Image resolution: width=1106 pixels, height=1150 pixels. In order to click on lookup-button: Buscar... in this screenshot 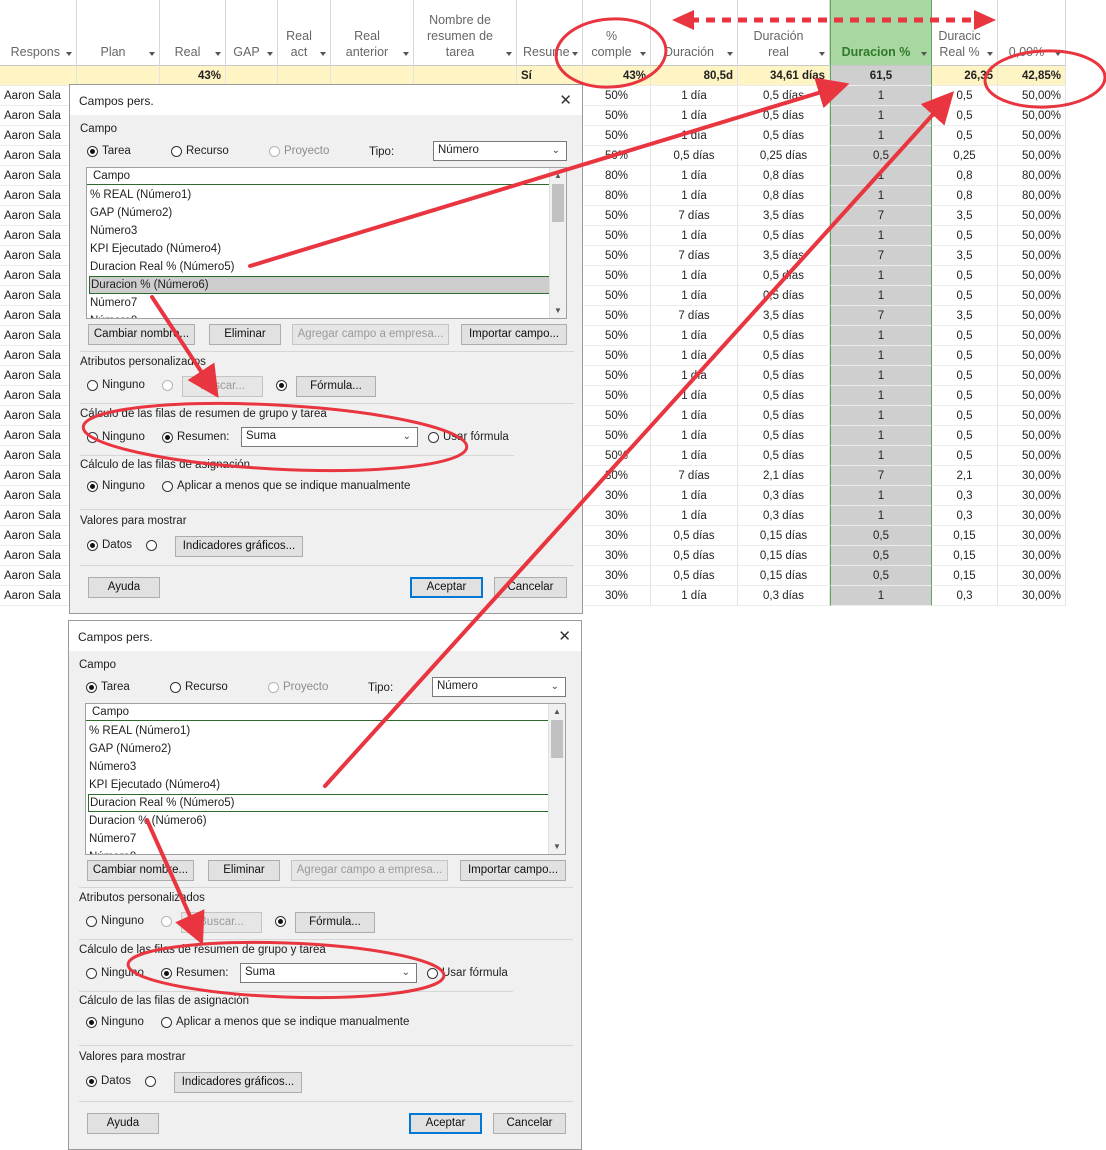, I will do `click(222, 386)`.